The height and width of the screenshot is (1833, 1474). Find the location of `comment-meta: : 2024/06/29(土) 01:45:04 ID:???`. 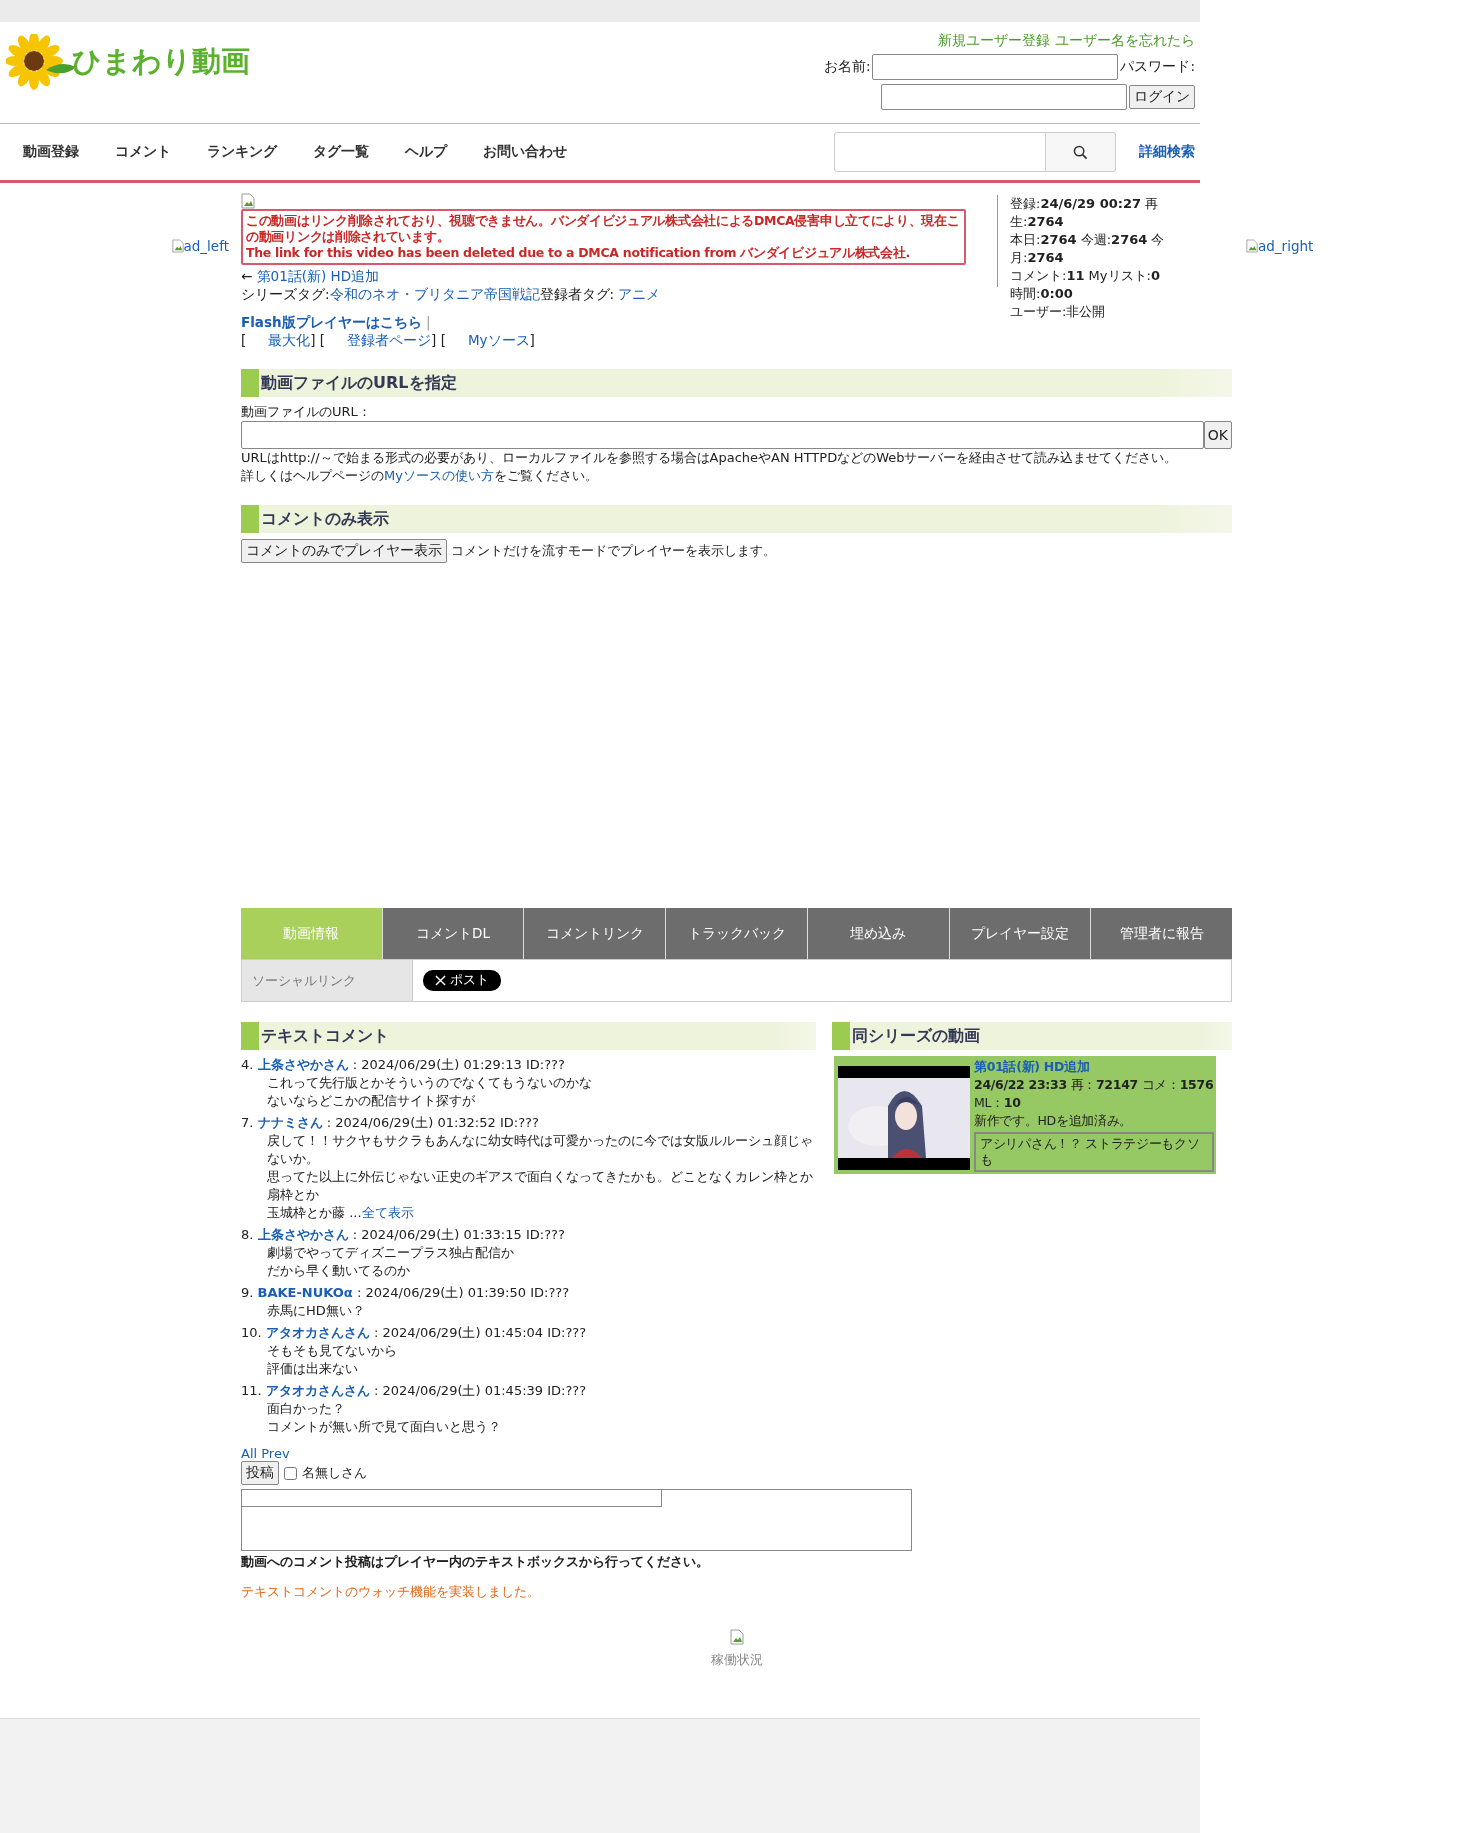

comment-meta: : 2024/06/29(土) 01:45:04 ID:??? is located at coordinates (480, 1332).